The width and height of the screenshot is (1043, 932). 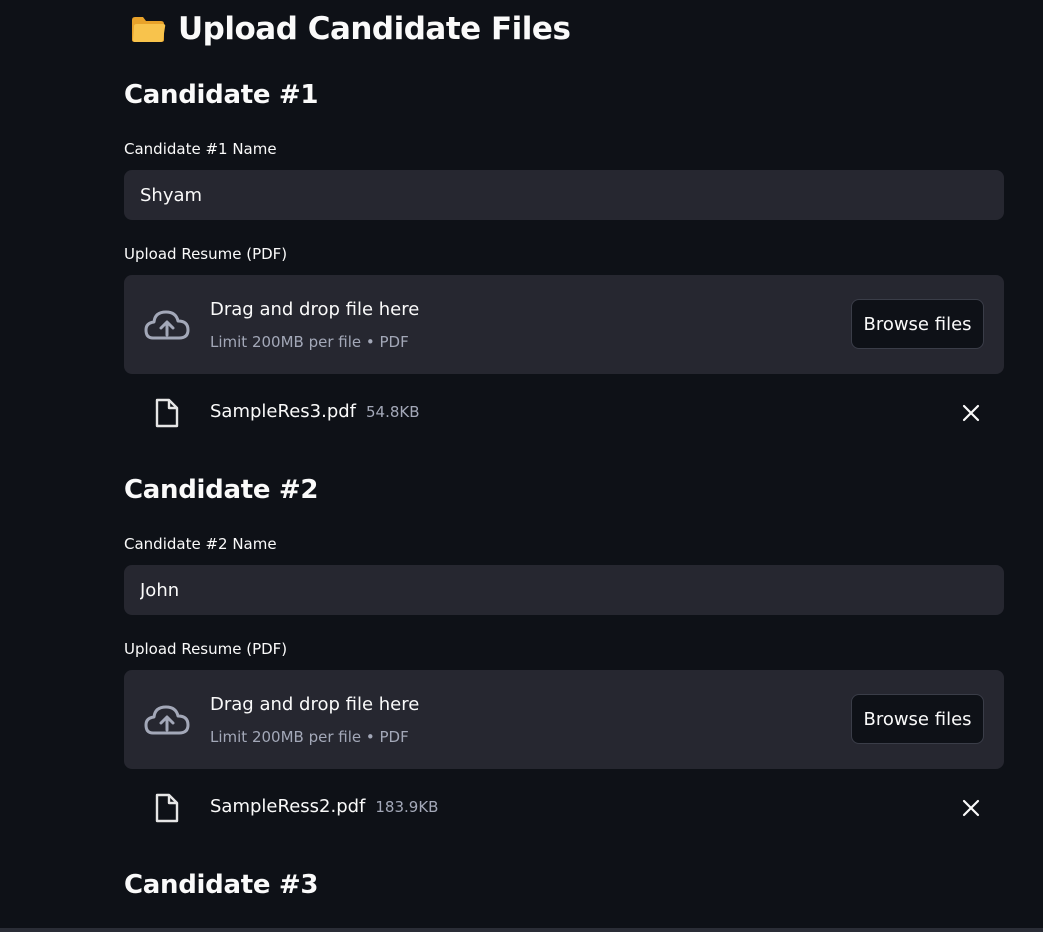 What do you see at coordinates (221, 885) in the screenshot?
I see `candidate-heading: Candidate #3` at bounding box center [221, 885].